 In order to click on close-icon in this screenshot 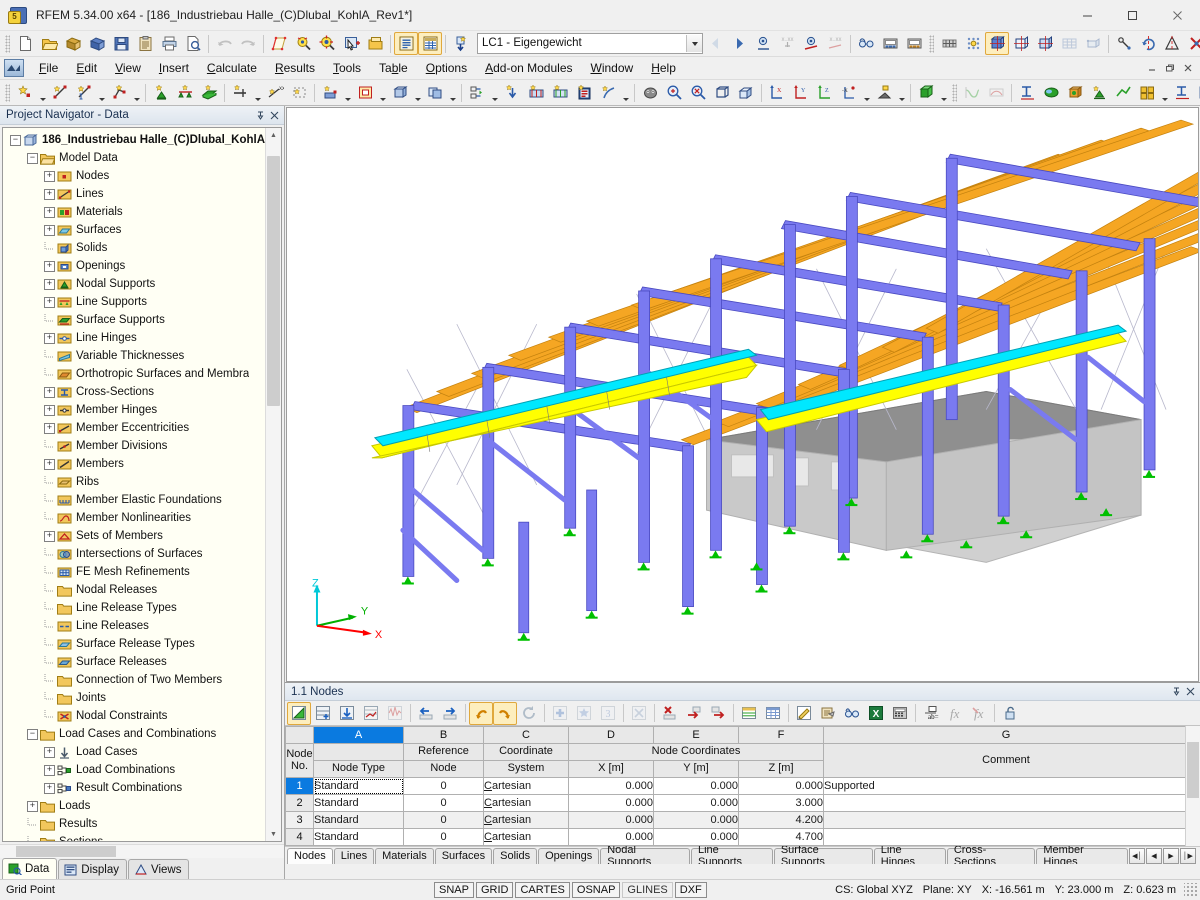, I will do `click(274, 115)`.